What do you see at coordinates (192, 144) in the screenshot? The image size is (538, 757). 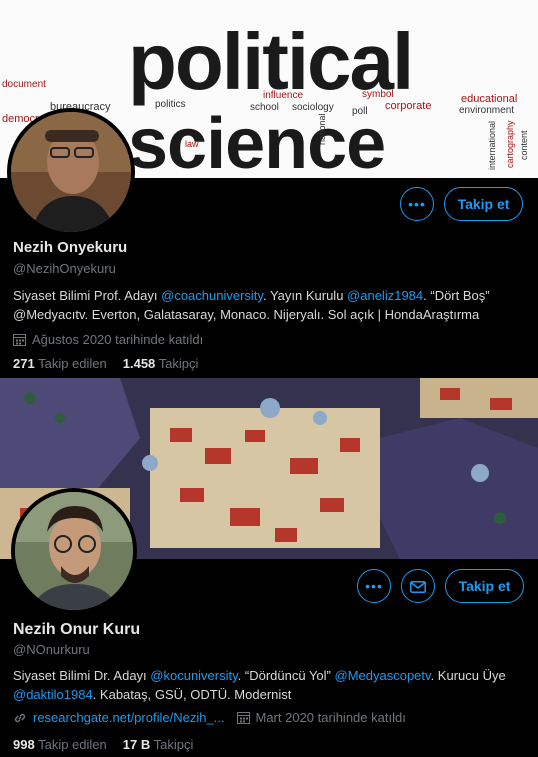 I see `banner-word: law` at bounding box center [192, 144].